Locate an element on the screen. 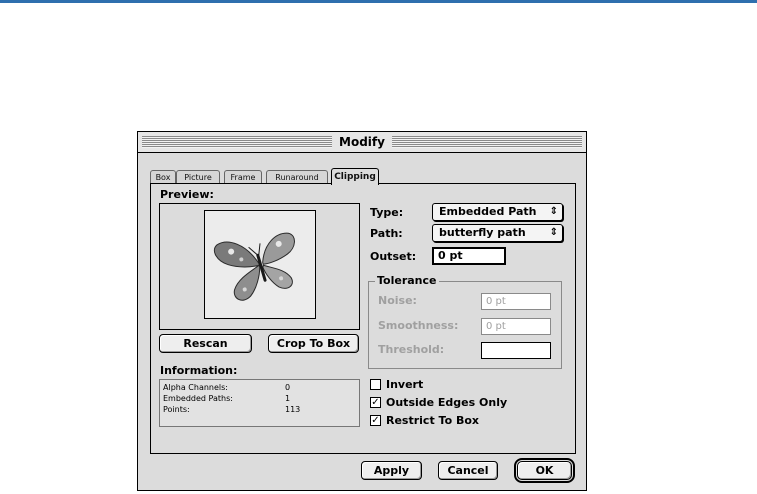  preview-image-frame is located at coordinates (260, 264).